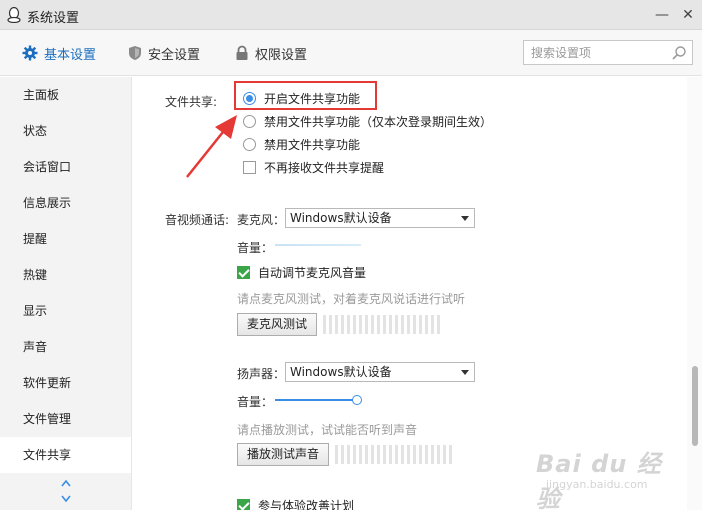 Image resolution: width=702 pixels, height=510 pixels. I want to click on tab-label: 基本设置, so click(70, 55).